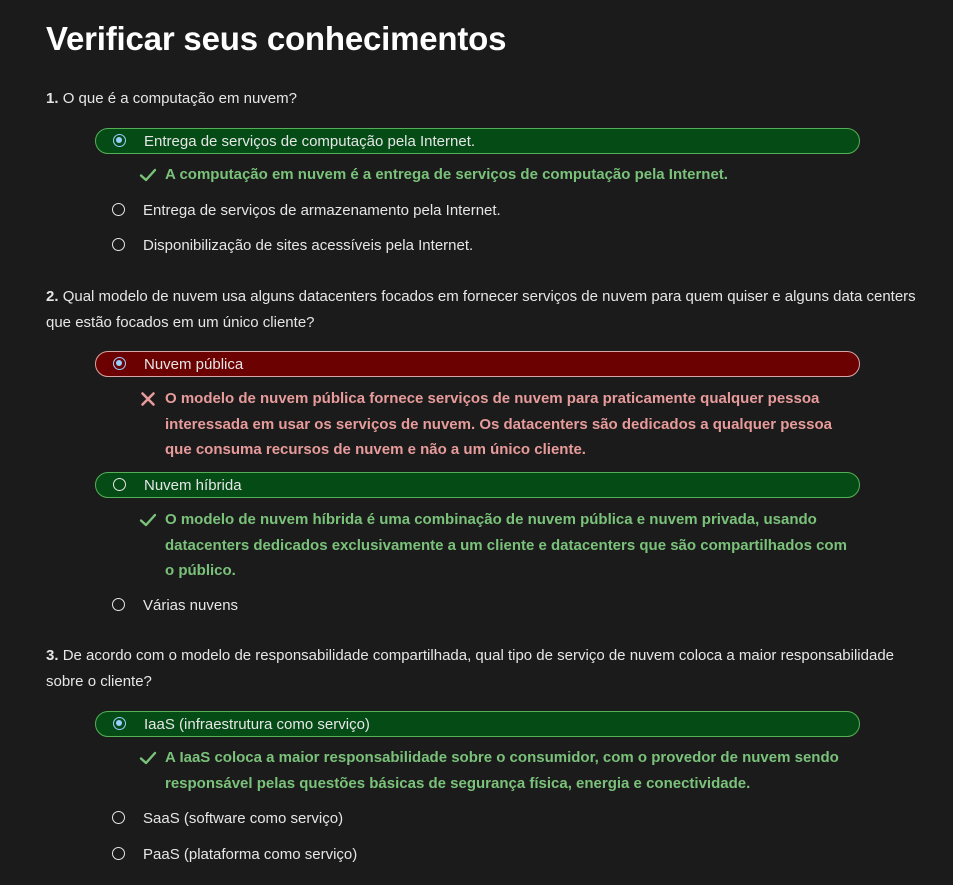  I want to click on q2-option-2: Nuvem híbrida, so click(477, 485).